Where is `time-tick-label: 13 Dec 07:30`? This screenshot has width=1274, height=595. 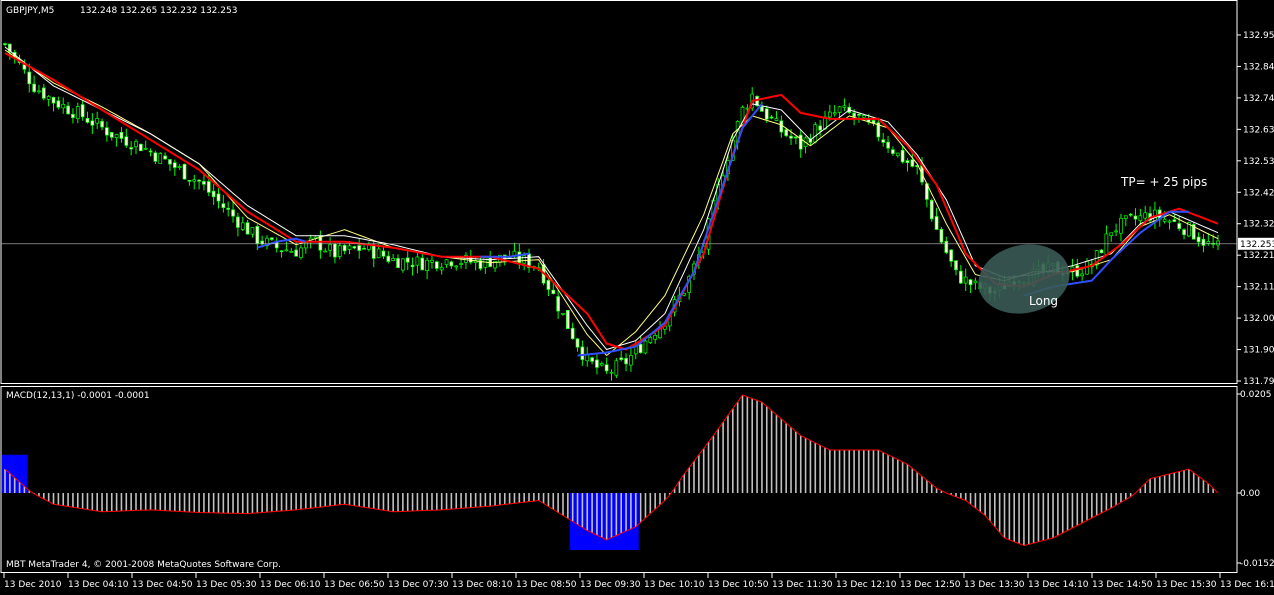 time-tick-label: 13 Dec 07:30 is located at coordinates (418, 585).